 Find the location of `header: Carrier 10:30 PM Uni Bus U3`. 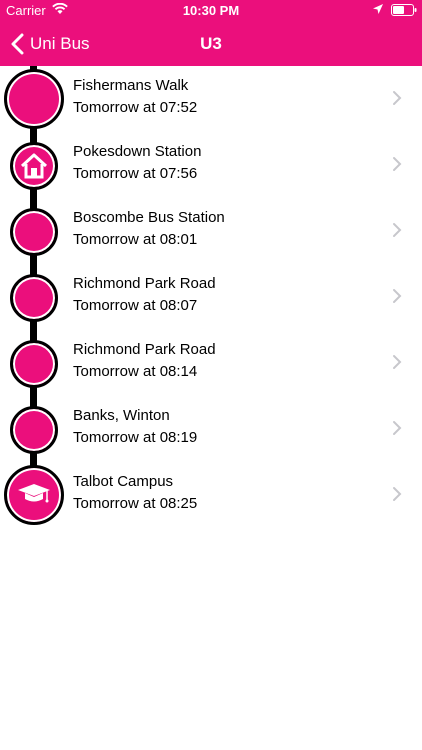

header: Carrier 10:30 PM Uni Bus U3 is located at coordinates (211, 33).